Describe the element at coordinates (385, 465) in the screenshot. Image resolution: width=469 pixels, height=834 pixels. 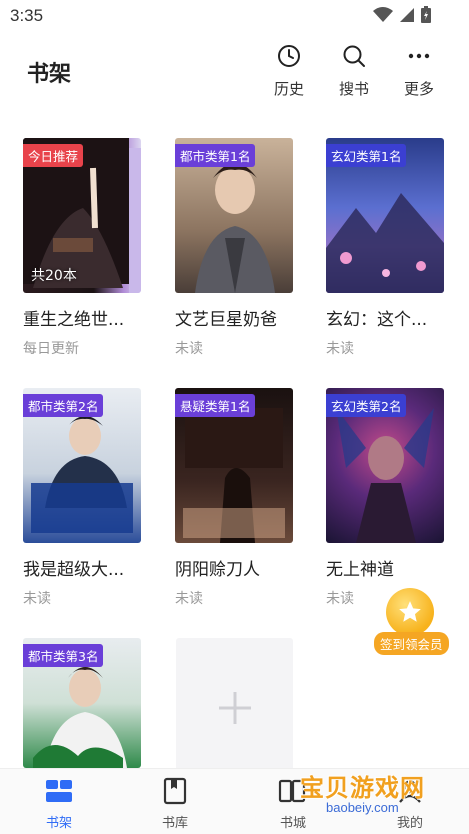
I see `book-cover: 玄幻类第2名` at that location.